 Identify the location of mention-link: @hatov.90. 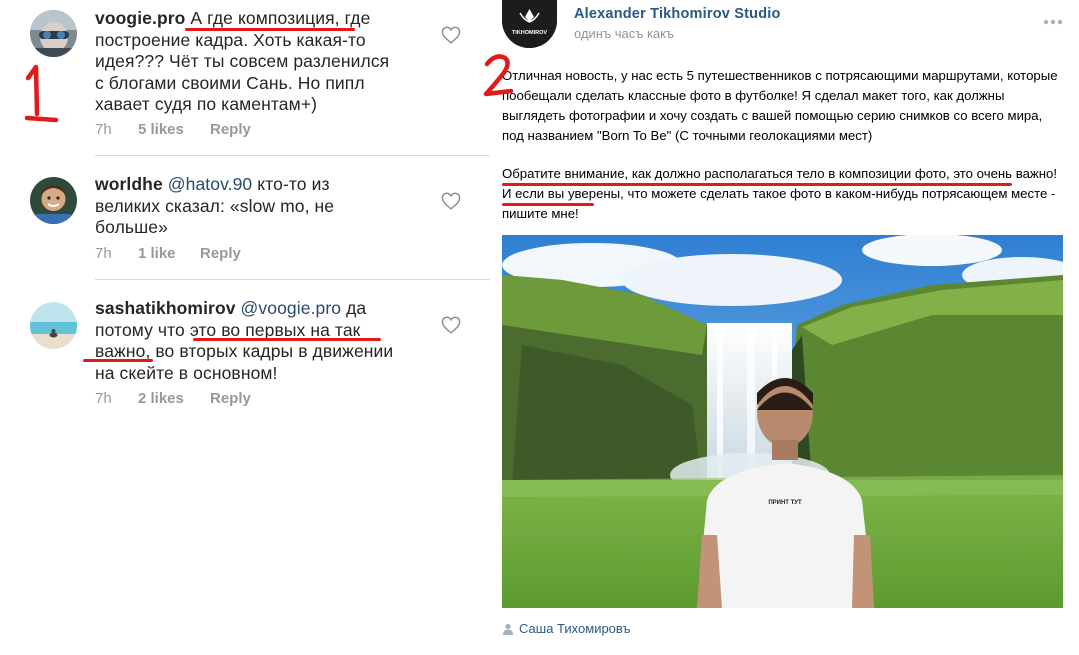
(210, 184).